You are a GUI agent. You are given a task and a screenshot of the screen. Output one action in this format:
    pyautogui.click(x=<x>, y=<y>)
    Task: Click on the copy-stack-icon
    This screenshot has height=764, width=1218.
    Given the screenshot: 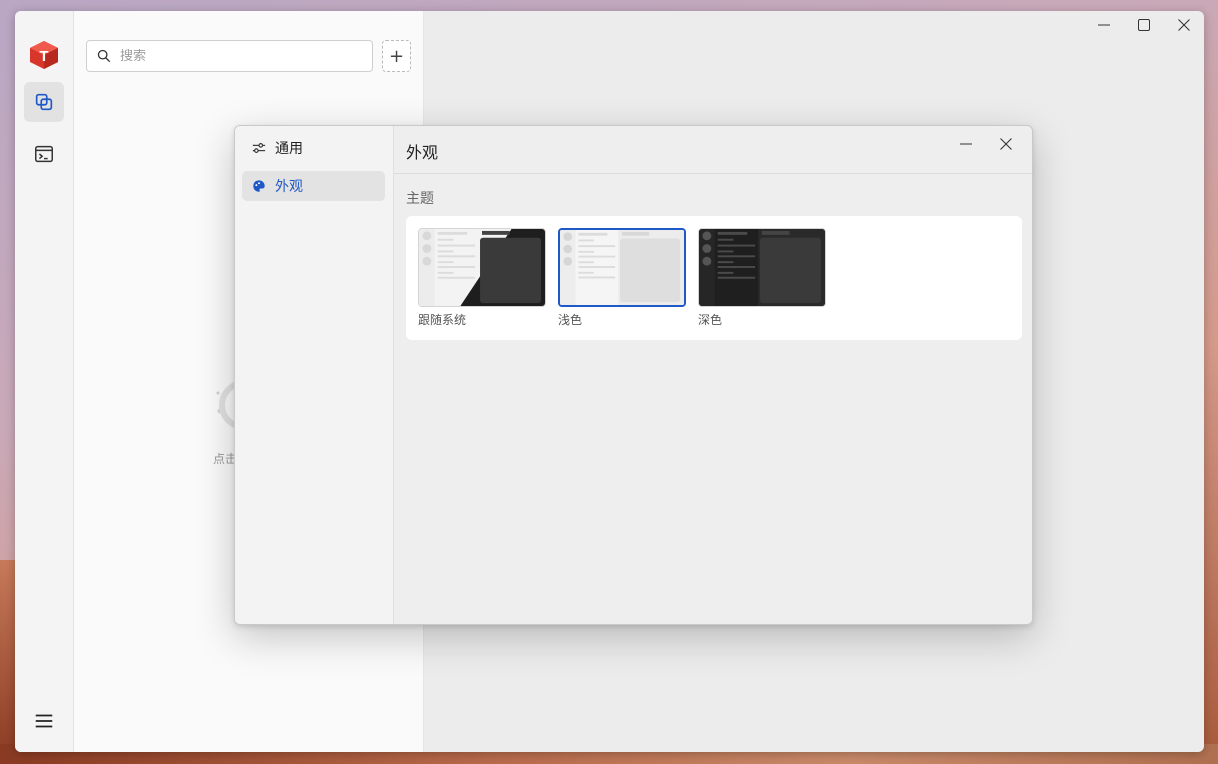 What is the action you would take?
    pyautogui.click(x=44, y=102)
    